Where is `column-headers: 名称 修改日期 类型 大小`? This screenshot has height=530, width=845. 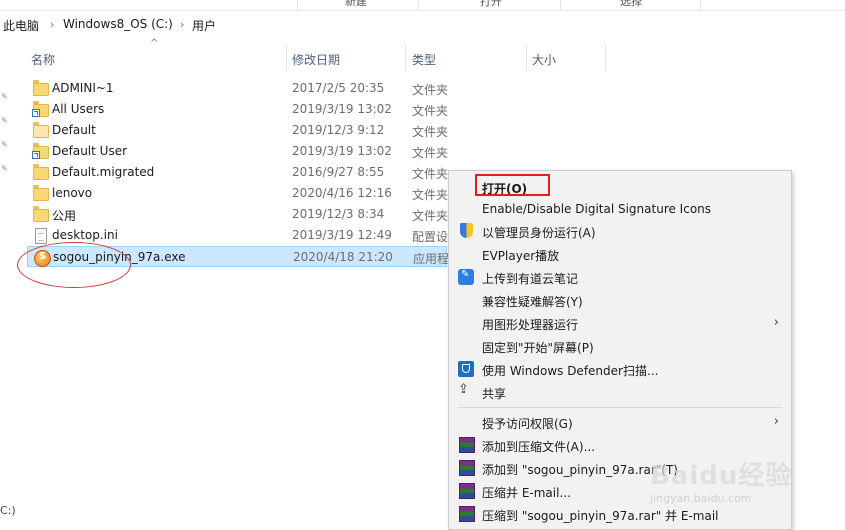 column-headers: 名称 修改日期 类型 大小 is located at coordinates (422, 58).